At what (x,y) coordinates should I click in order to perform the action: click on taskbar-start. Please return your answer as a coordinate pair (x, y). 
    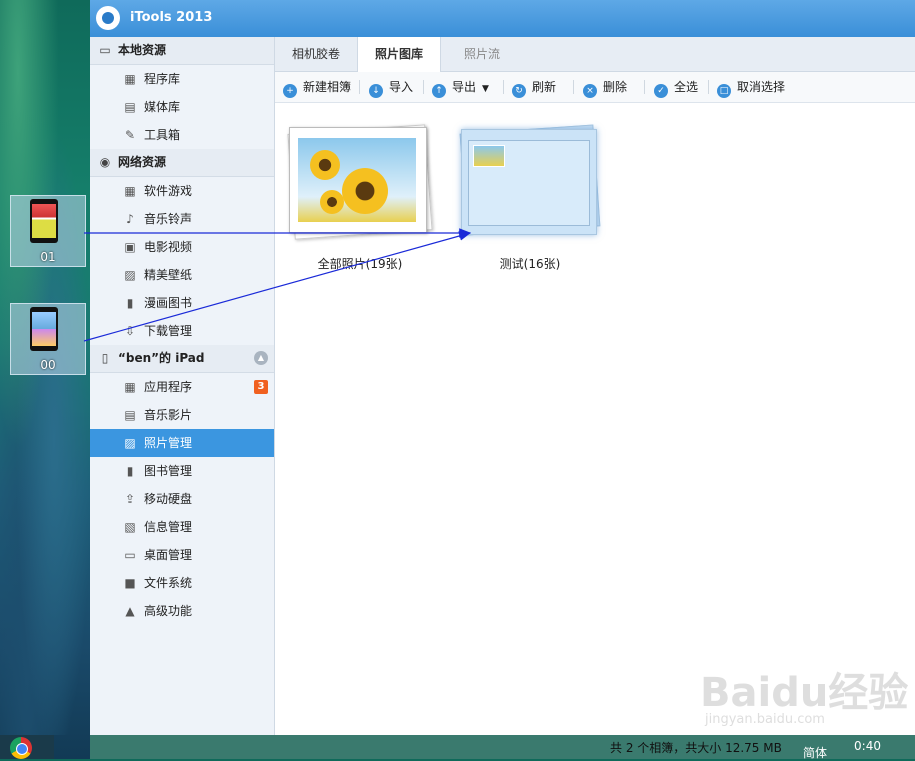
    Looking at the image, I should click on (27, 747).